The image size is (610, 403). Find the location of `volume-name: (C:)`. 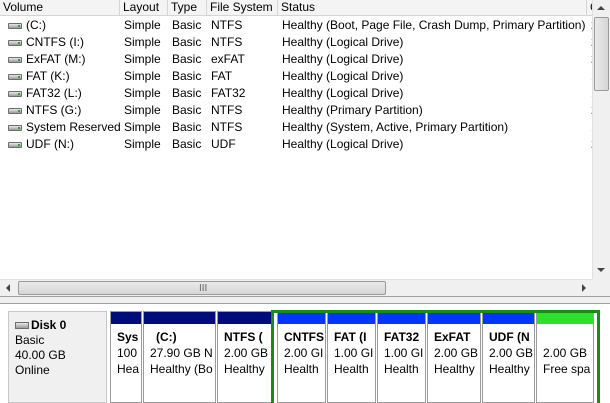

volume-name: (C:) is located at coordinates (36, 25).